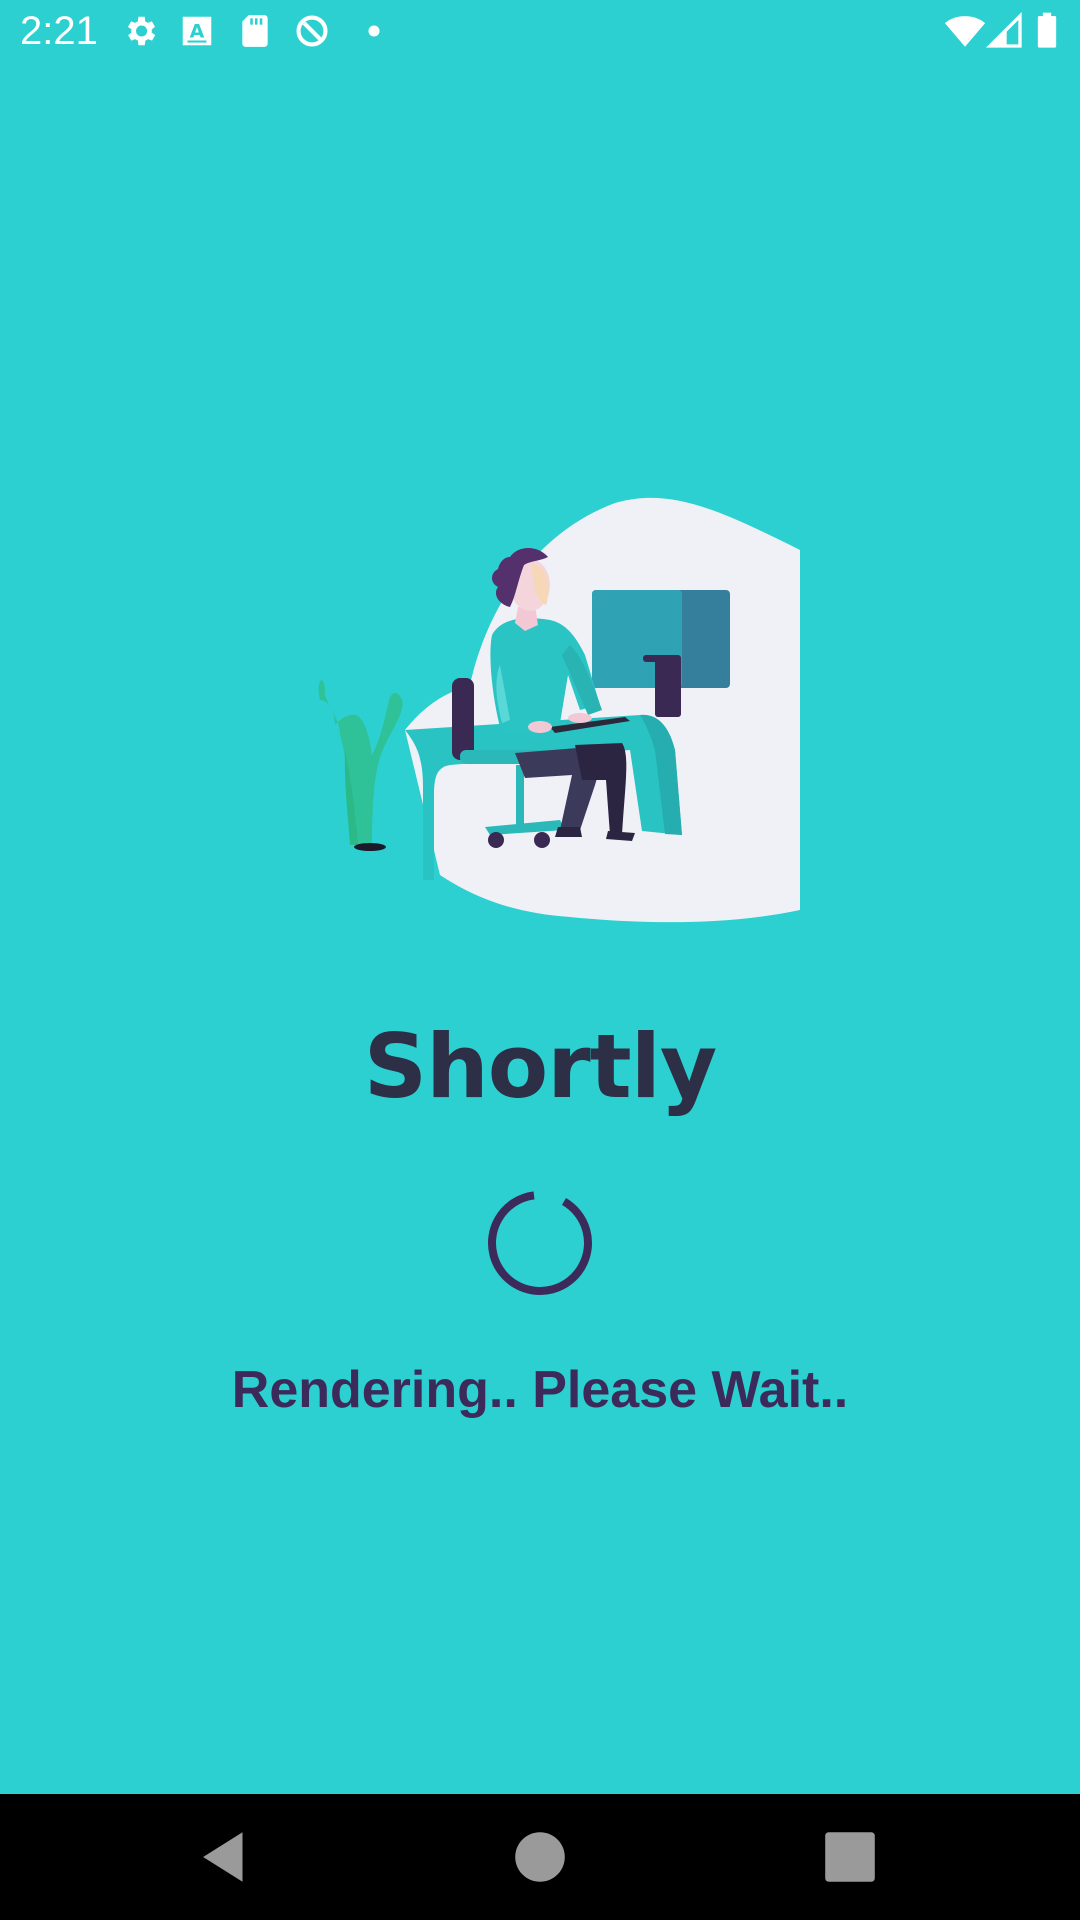 The height and width of the screenshot is (1920, 1080). Describe the element at coordinates (312, 31) in the screenshot. I see `q-ring-icon` at that location.